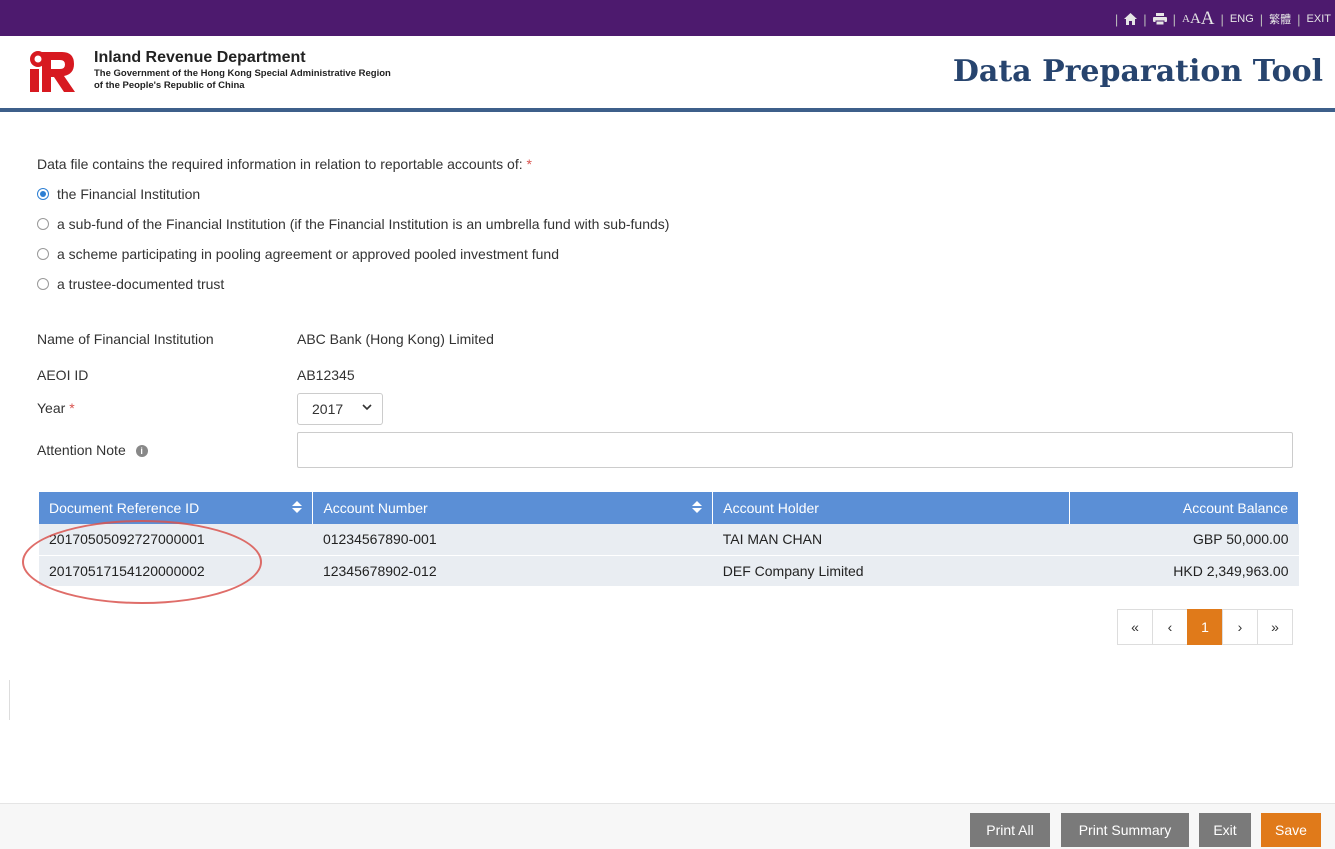  I want to click on column-header-account-number: Account Number, so click(513, 508).